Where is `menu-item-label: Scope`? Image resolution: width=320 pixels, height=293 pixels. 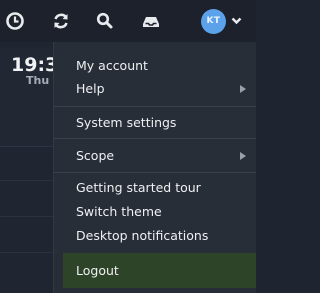 menu-item-label: Scope is located at coordinates (95, 155).